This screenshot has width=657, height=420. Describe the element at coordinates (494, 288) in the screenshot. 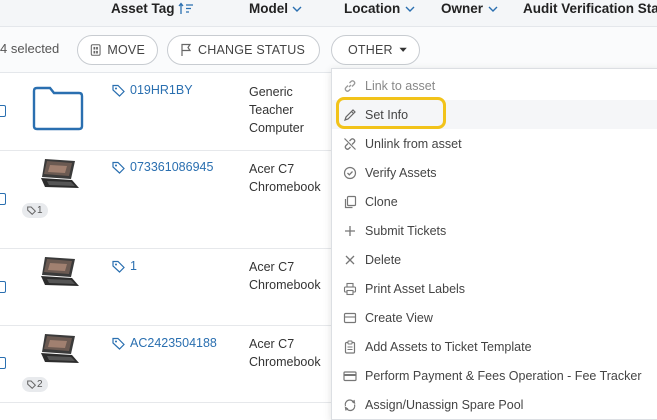

I see `menu-item-print-asset-labels: Print Asset Labels` at that location.